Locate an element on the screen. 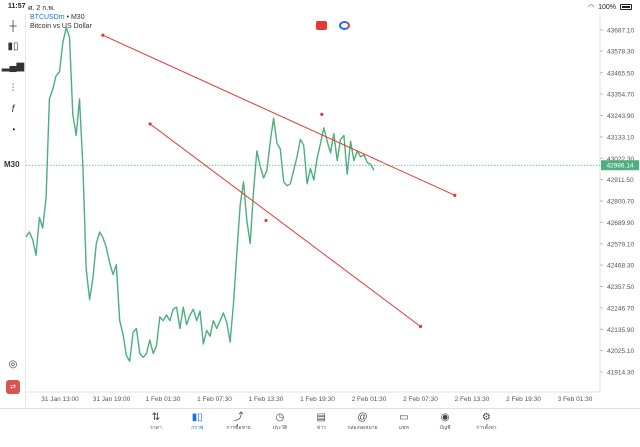 The image size is (640, 447). nav-item-chat: ▭ แชท is located at coordinates (404, 421).